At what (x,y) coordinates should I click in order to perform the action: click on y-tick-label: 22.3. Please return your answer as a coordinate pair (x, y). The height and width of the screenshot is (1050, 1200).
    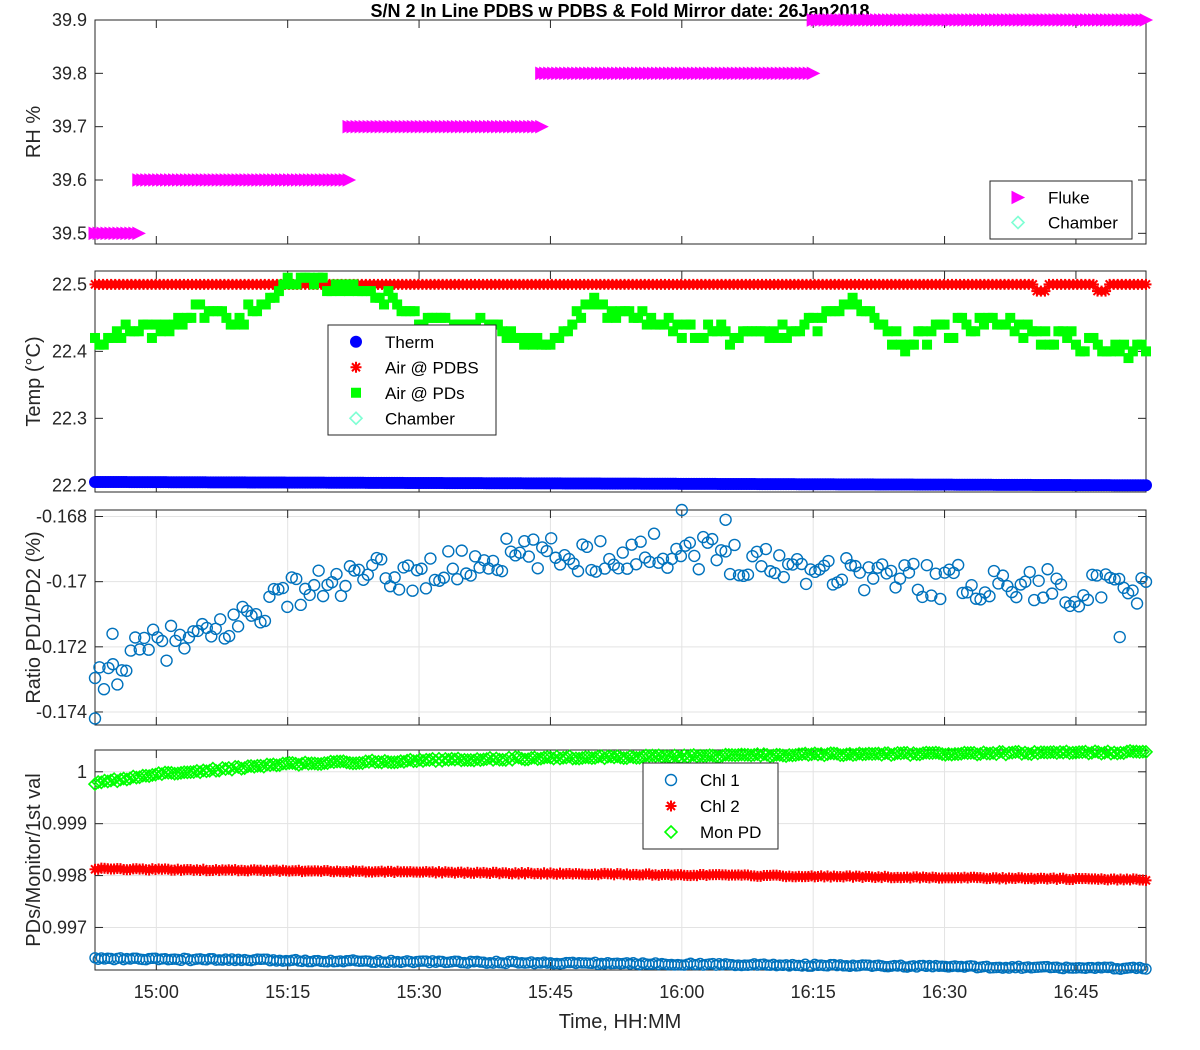
    Looking at the image, I should click on (69, 418).